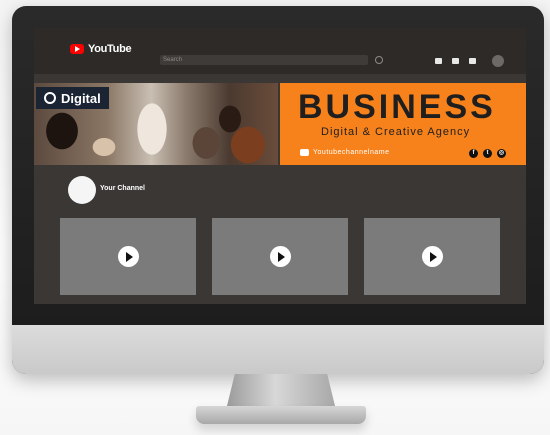  I want to click on search-input: Search, so click(264, 60).